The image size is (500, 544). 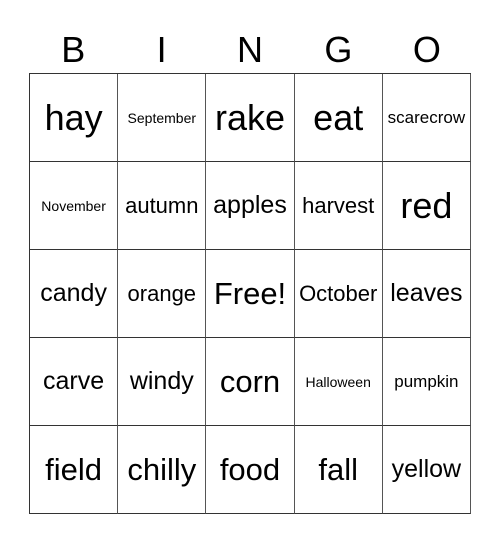 What do you see at coordinates (162, 382) in the screenshot?
I see `bingo-cell: windy` at bounding box center [162, 382].